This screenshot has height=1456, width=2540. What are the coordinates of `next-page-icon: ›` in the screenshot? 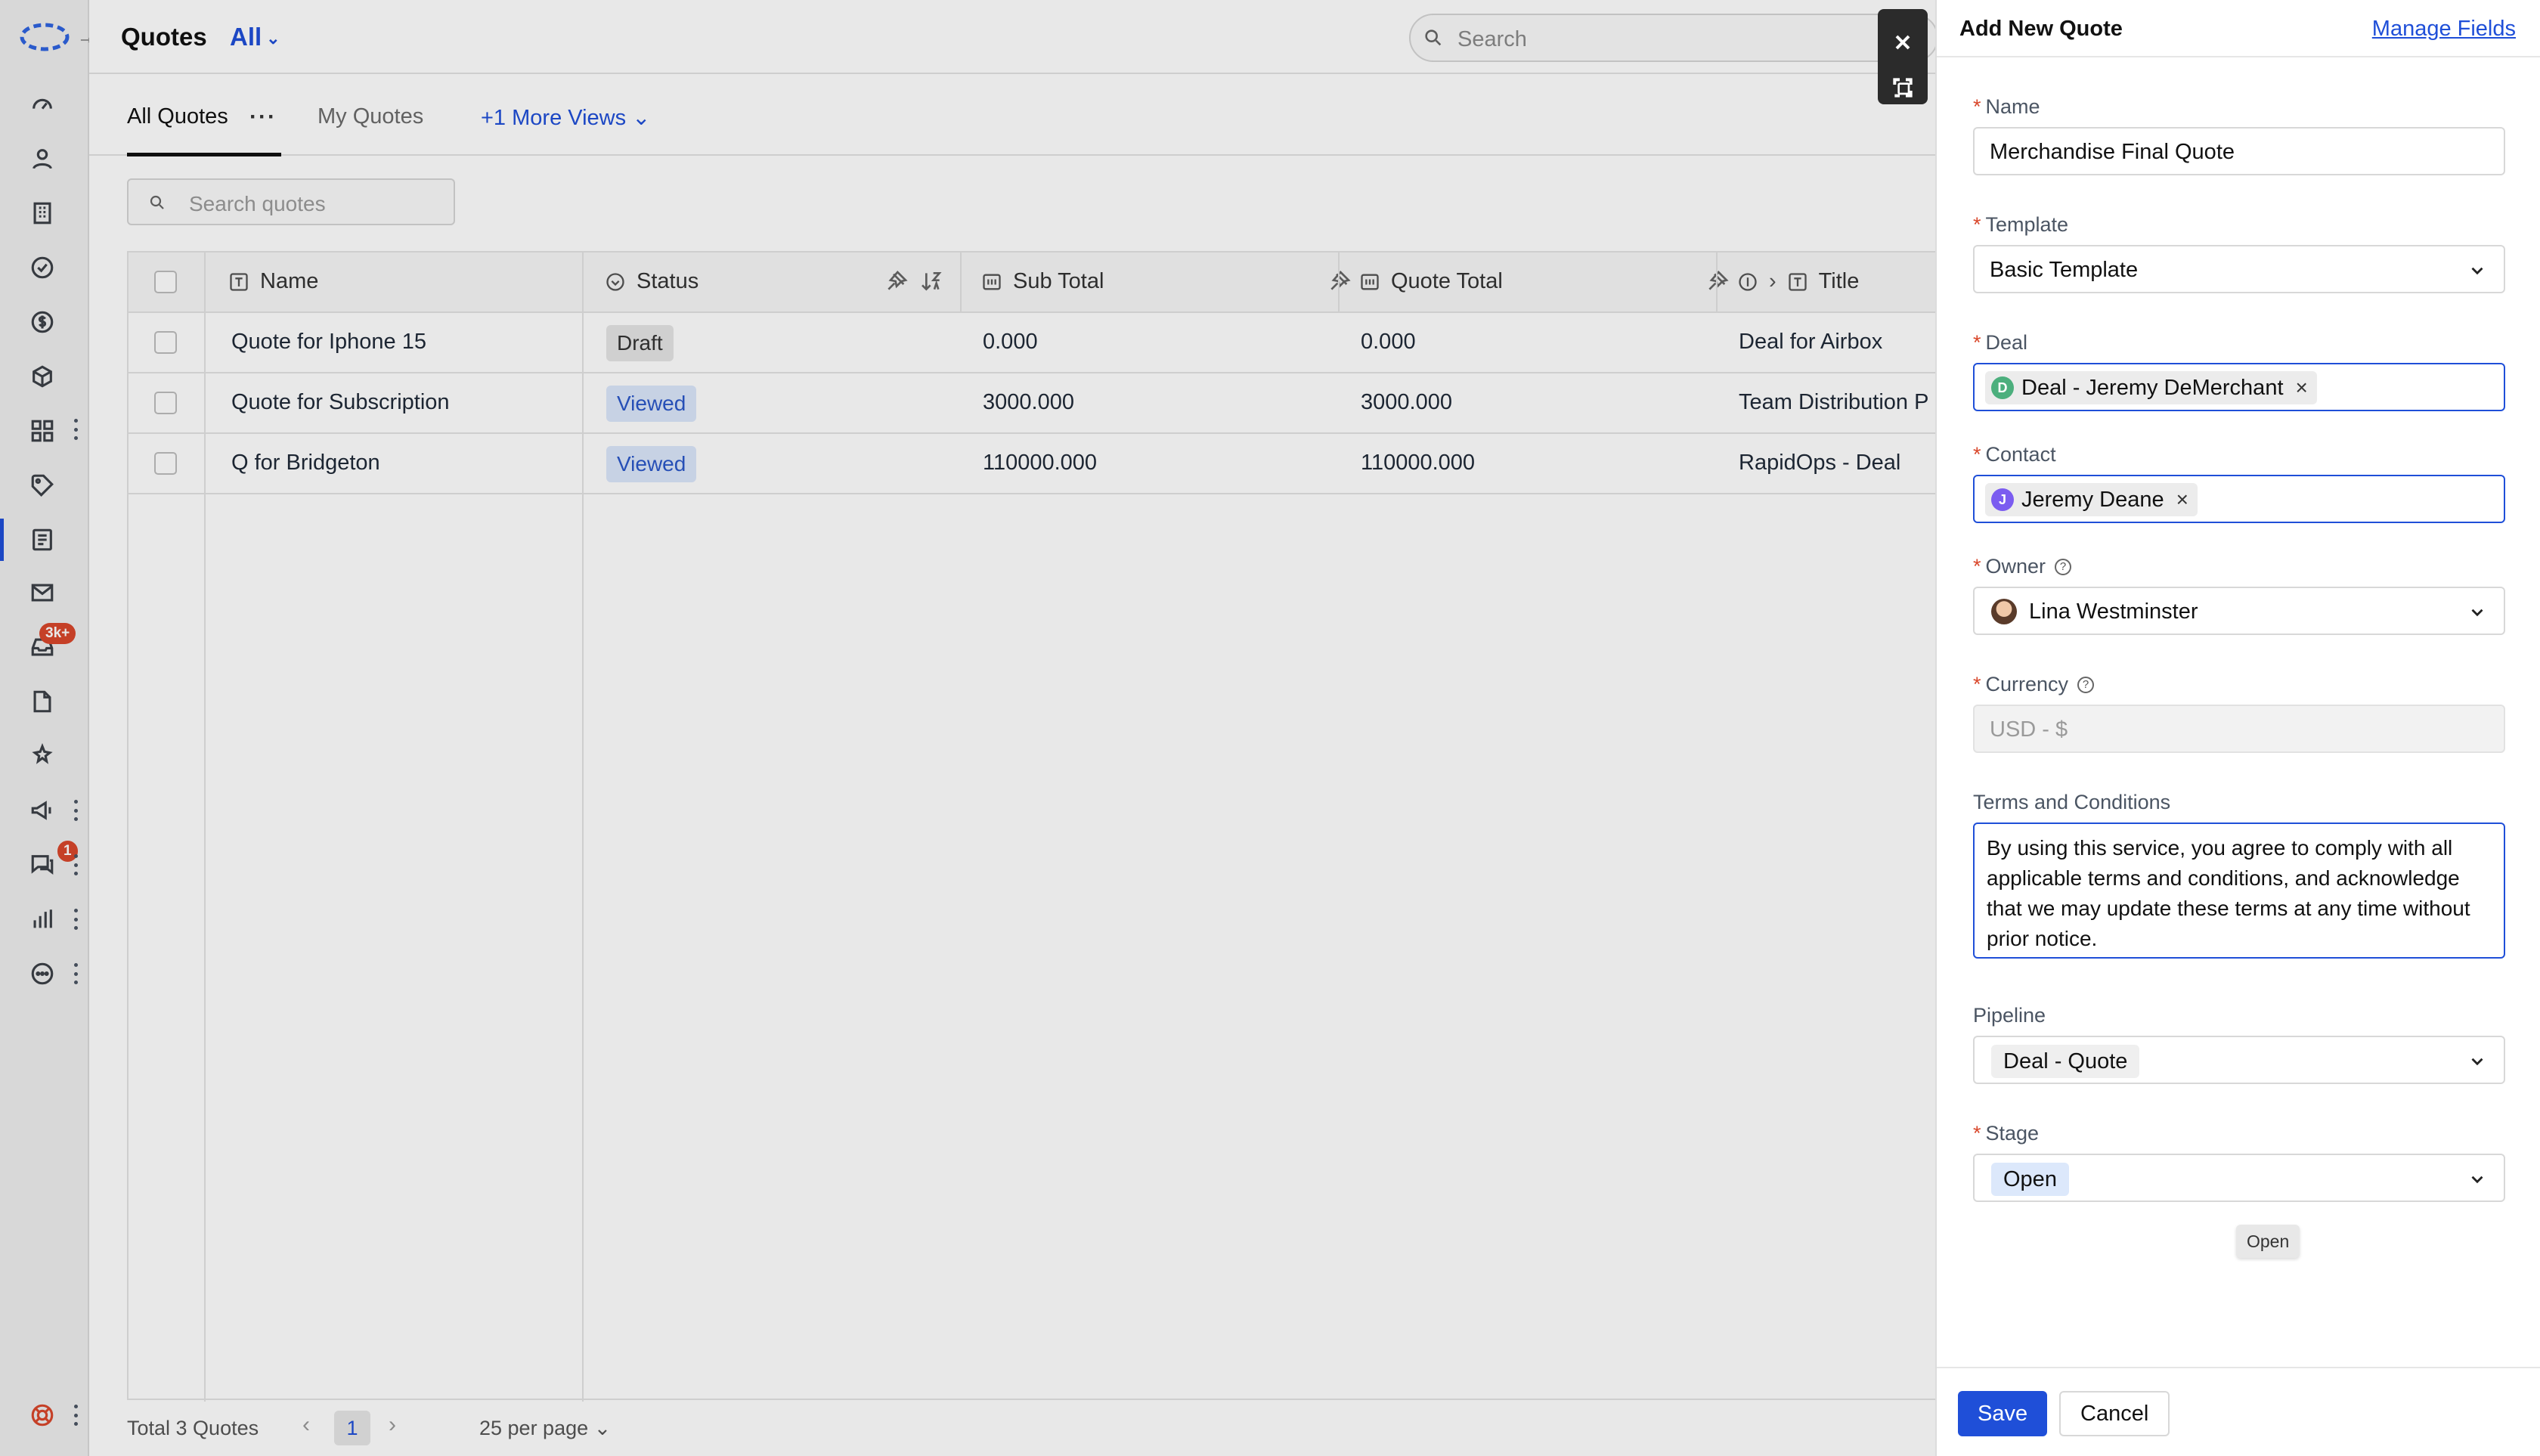 It's located at (393, 1425).